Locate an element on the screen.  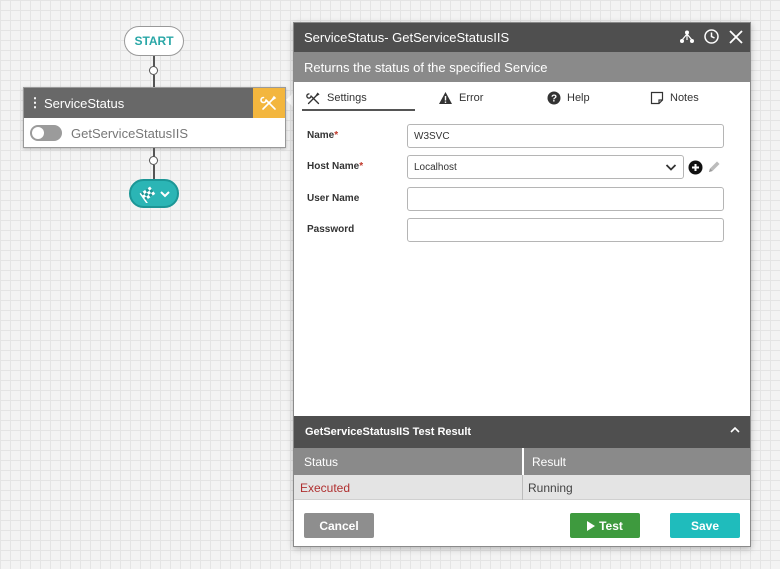
test-label: Test is located at coordinates (611, 525).